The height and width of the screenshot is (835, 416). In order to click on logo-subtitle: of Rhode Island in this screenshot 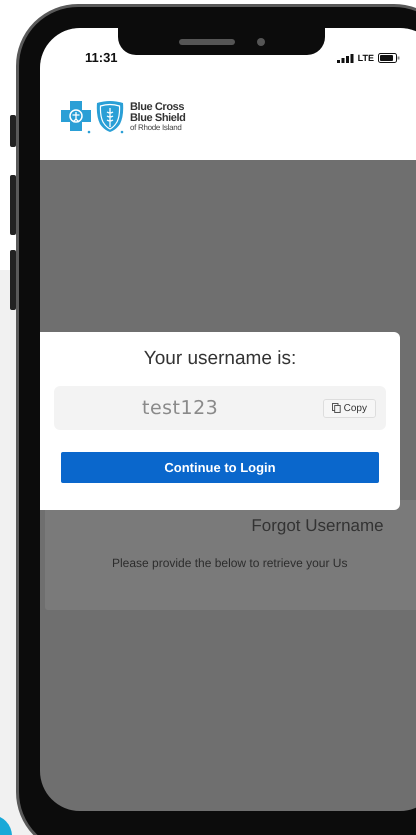, I will do `click(156, 128)`.